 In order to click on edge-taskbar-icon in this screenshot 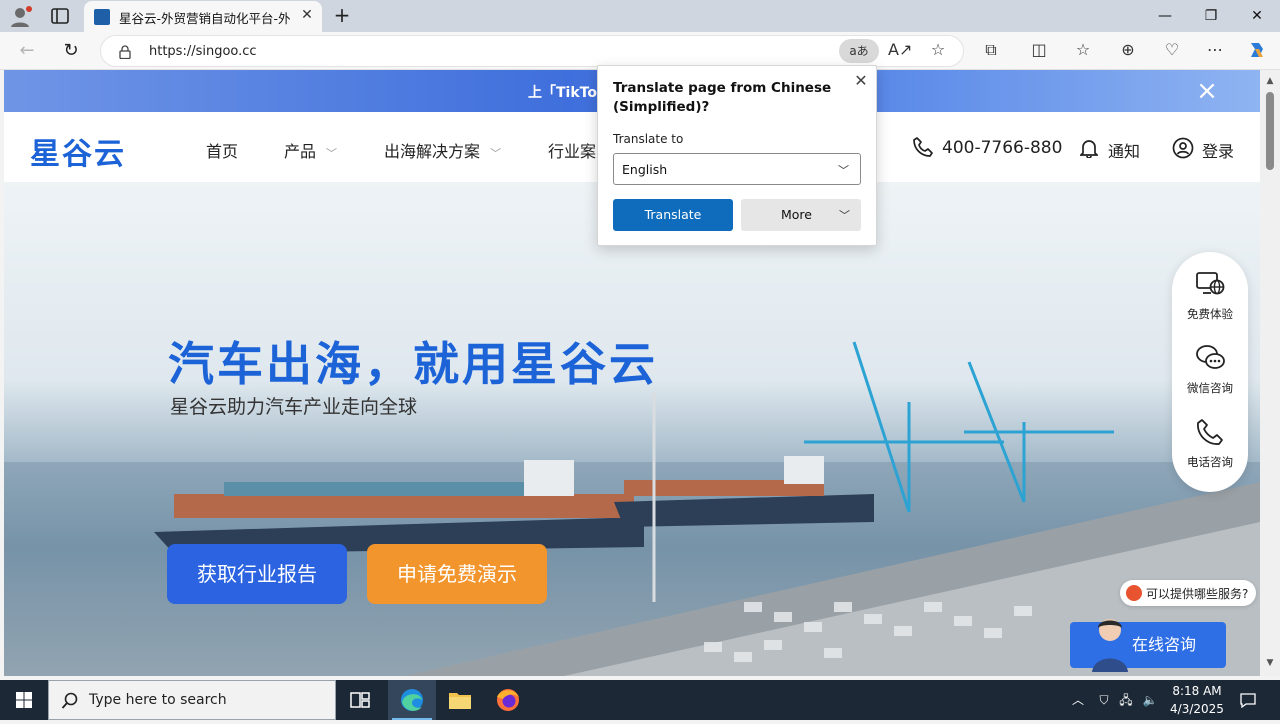, I will do `click(412, 700)`.